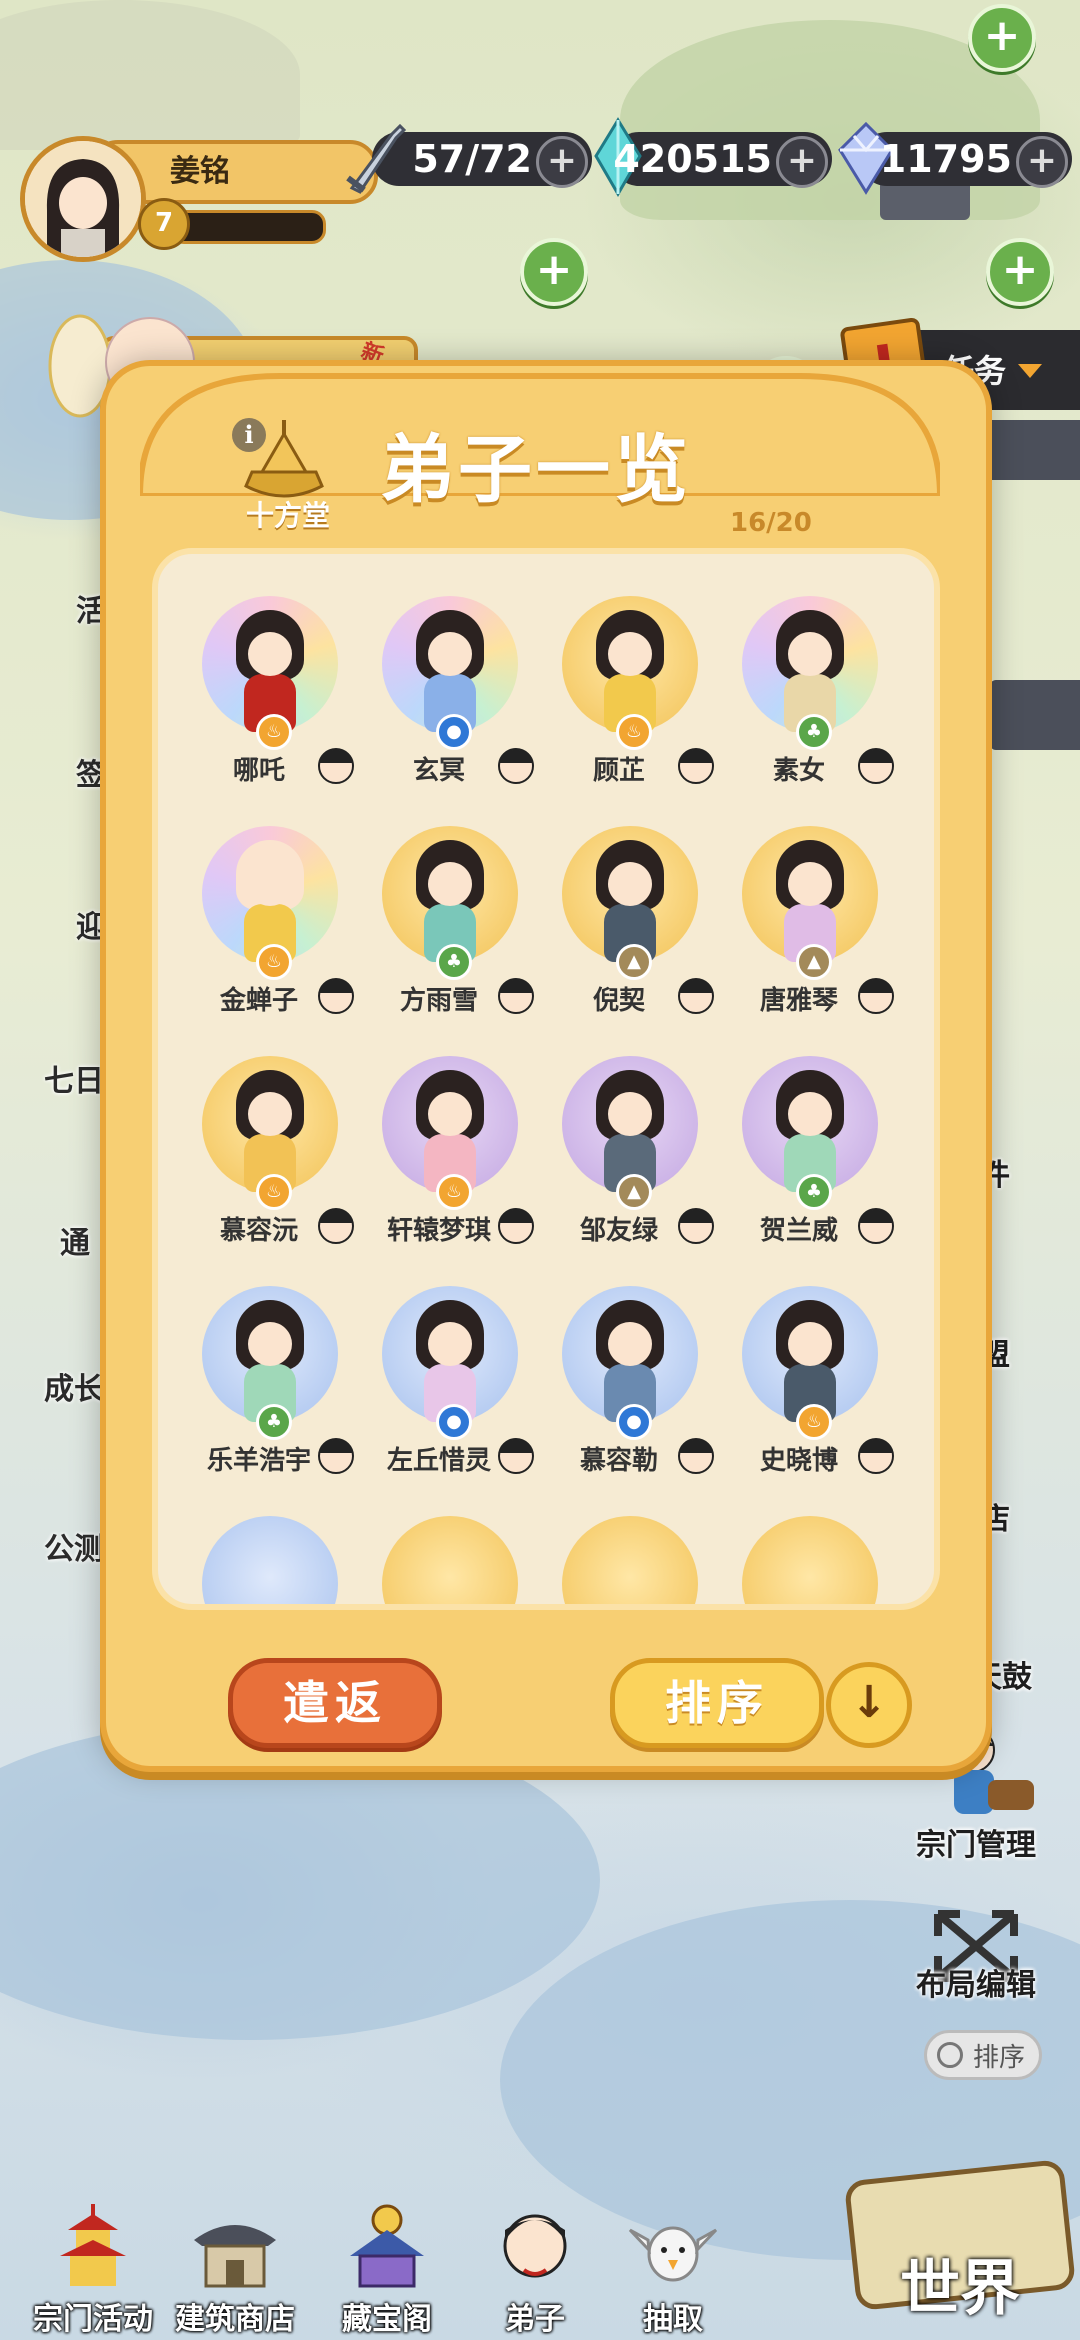  Describe the element at coordinates (629, 926) in the screenshot. I see `disciple-card: ▲ 倪契` at that location.